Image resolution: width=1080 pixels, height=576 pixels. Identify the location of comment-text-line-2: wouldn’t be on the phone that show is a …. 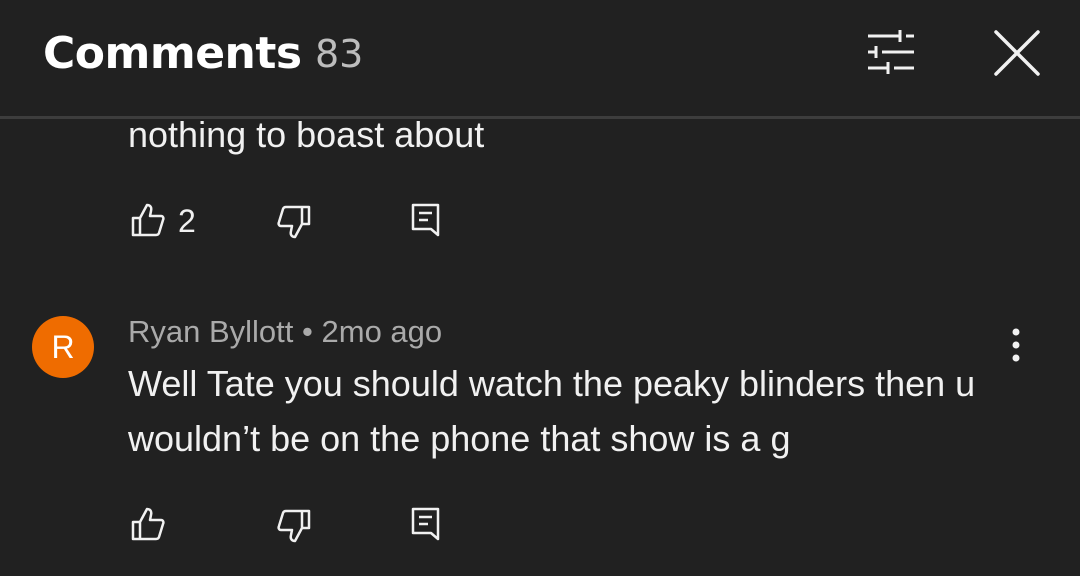
(459, 438).